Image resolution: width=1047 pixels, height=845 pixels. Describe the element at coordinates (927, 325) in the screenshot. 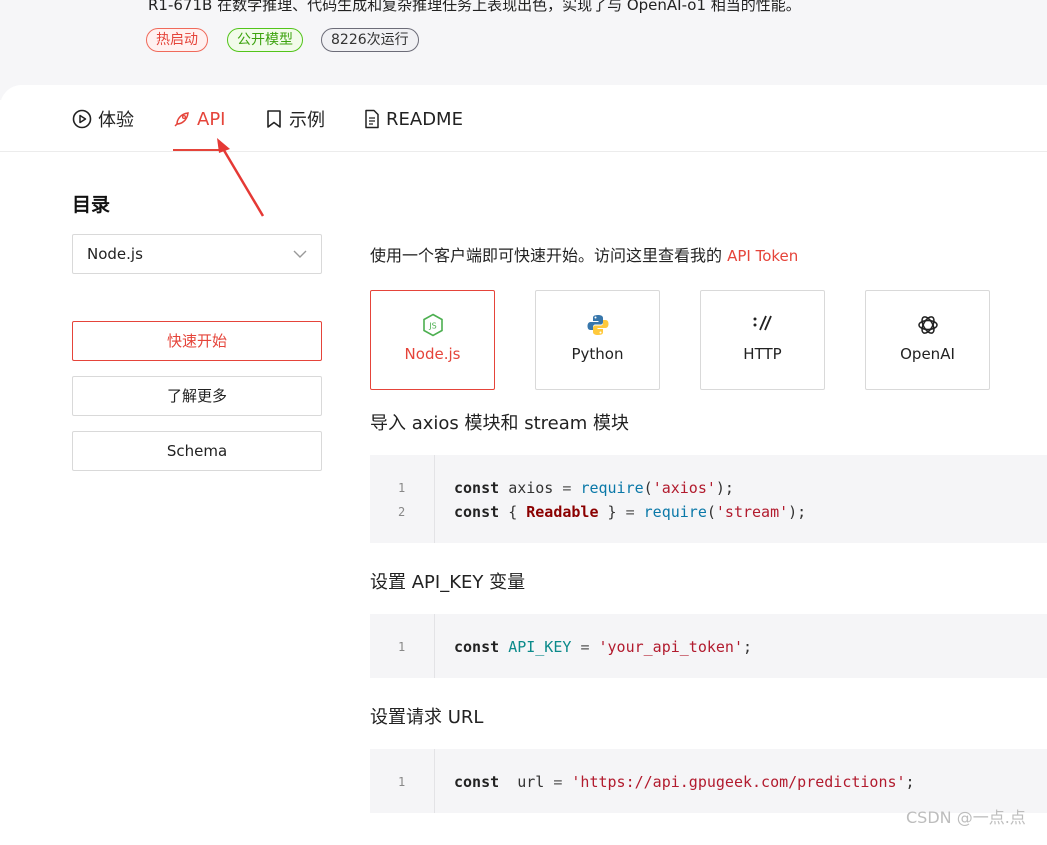

I see `openai-icon` at that location.